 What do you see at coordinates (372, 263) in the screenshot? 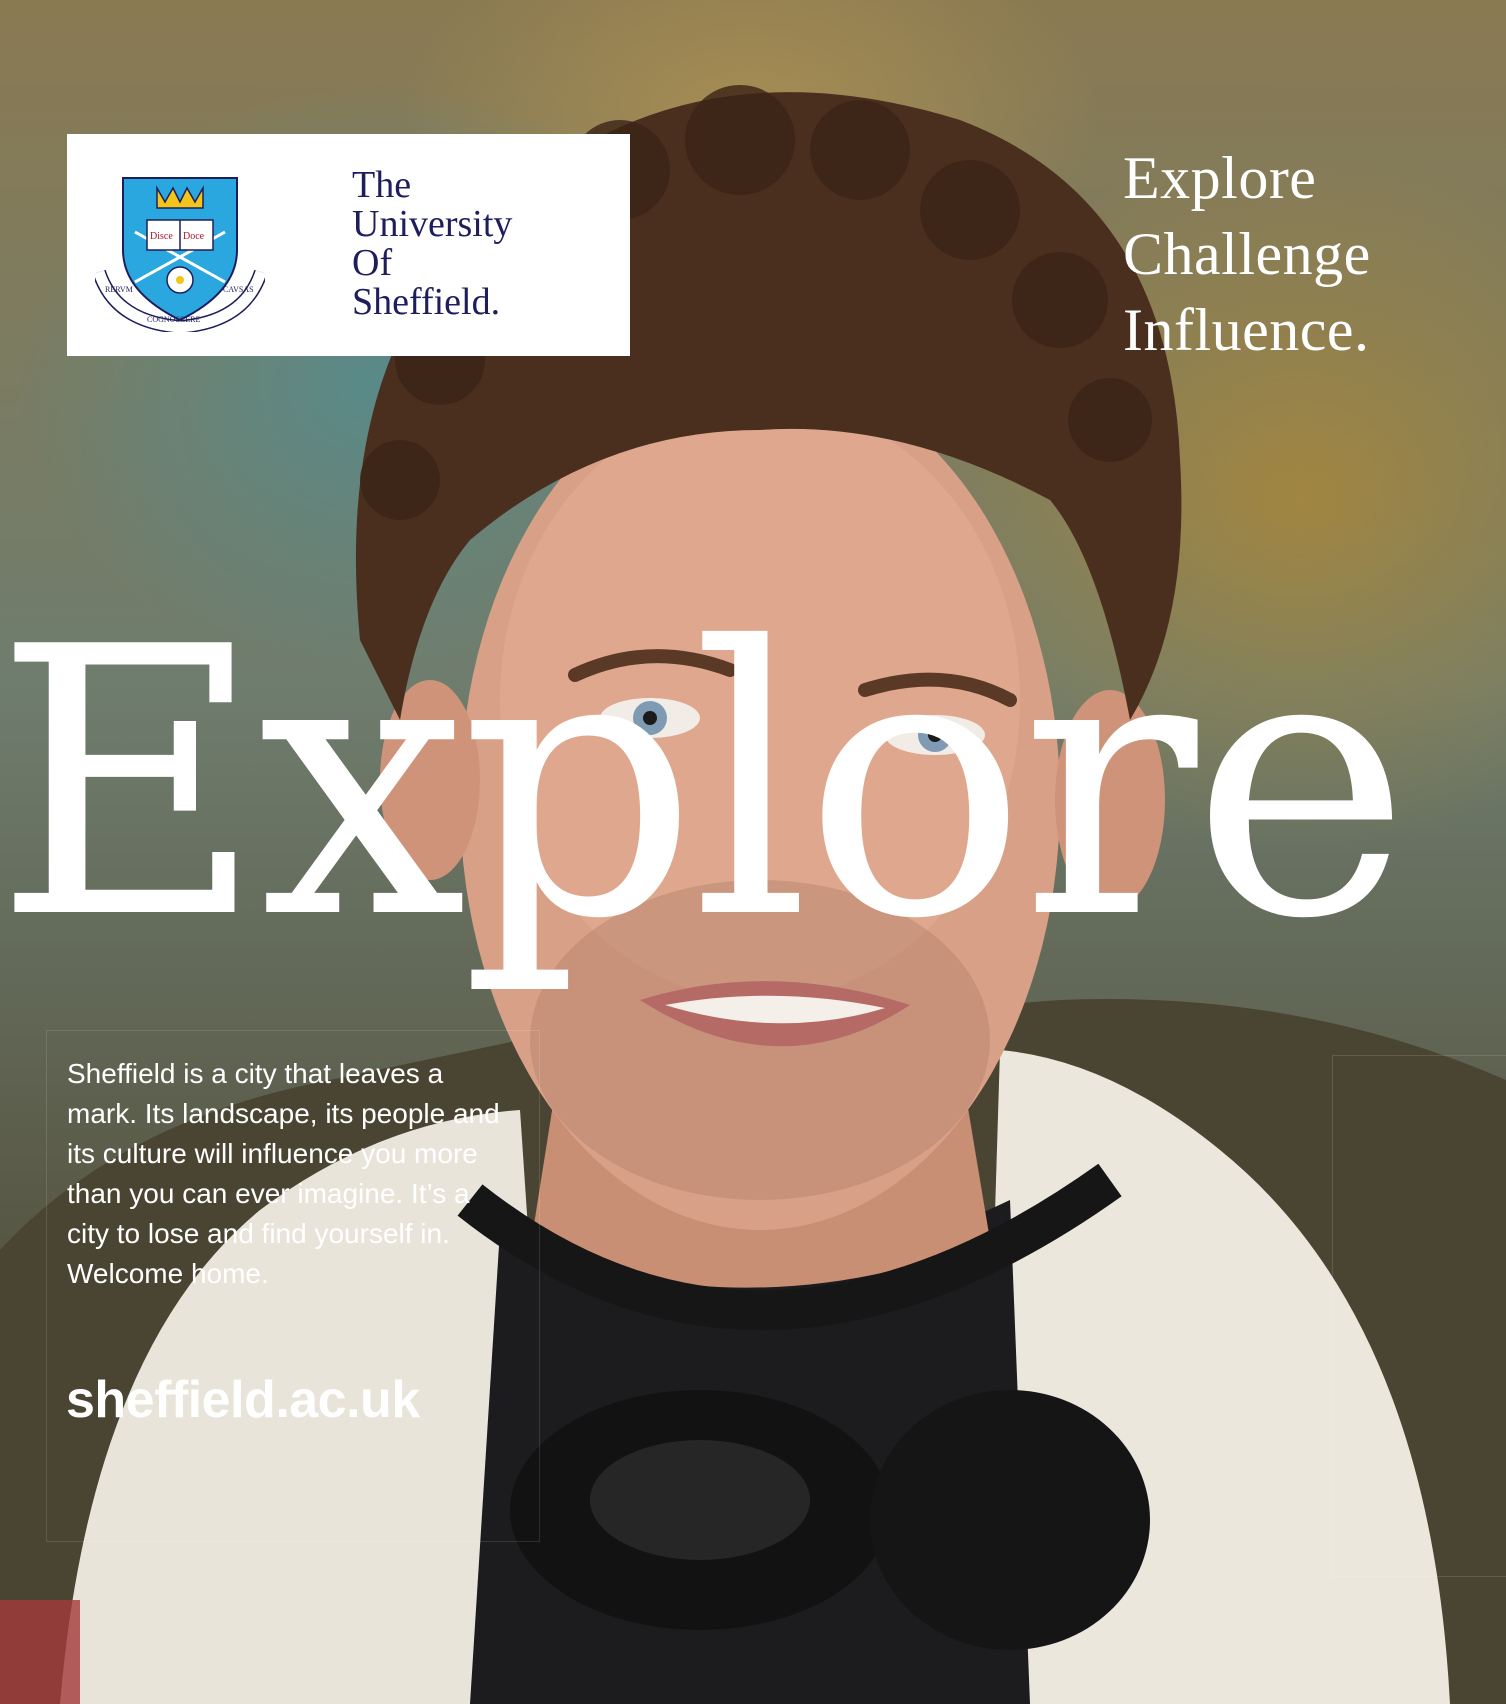
I see `logo-line-3: Of` at bounding box center [372, 263].